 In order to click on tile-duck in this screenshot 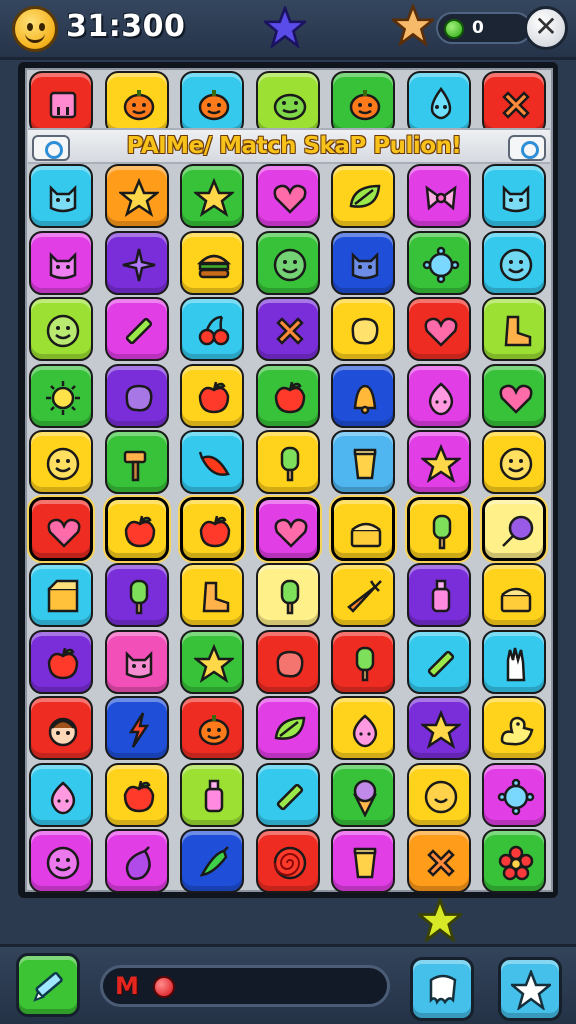, I will do `click(514, 728)`.